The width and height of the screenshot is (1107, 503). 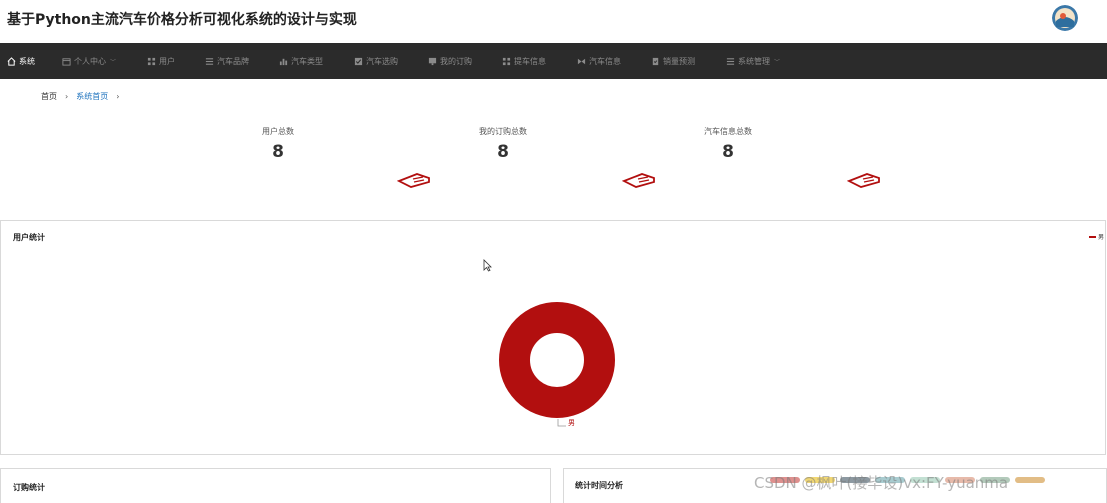 I want to click on nav-label: 我的订购, so click(x=456, y=61).